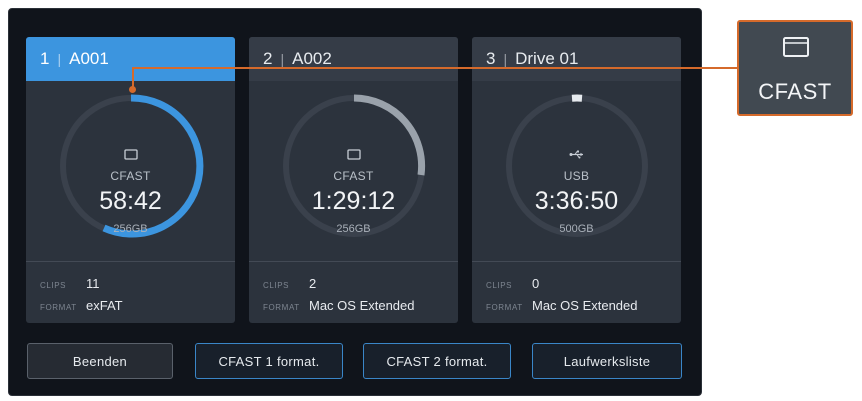  Describe the element at coordinates (795, 91) in the screenshot. I see `callout-label: CFAST` at that location.